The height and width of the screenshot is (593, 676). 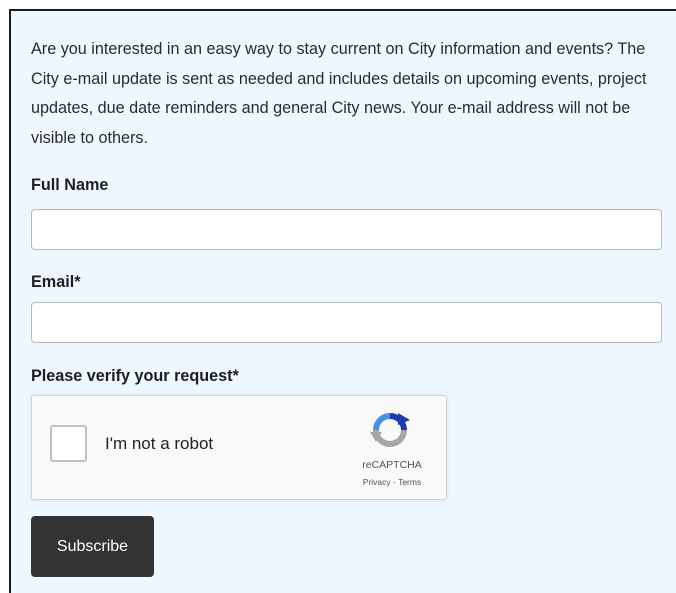 I want to click on recaptcha-privacy-link: Privacy, so click(x=377, y=482).